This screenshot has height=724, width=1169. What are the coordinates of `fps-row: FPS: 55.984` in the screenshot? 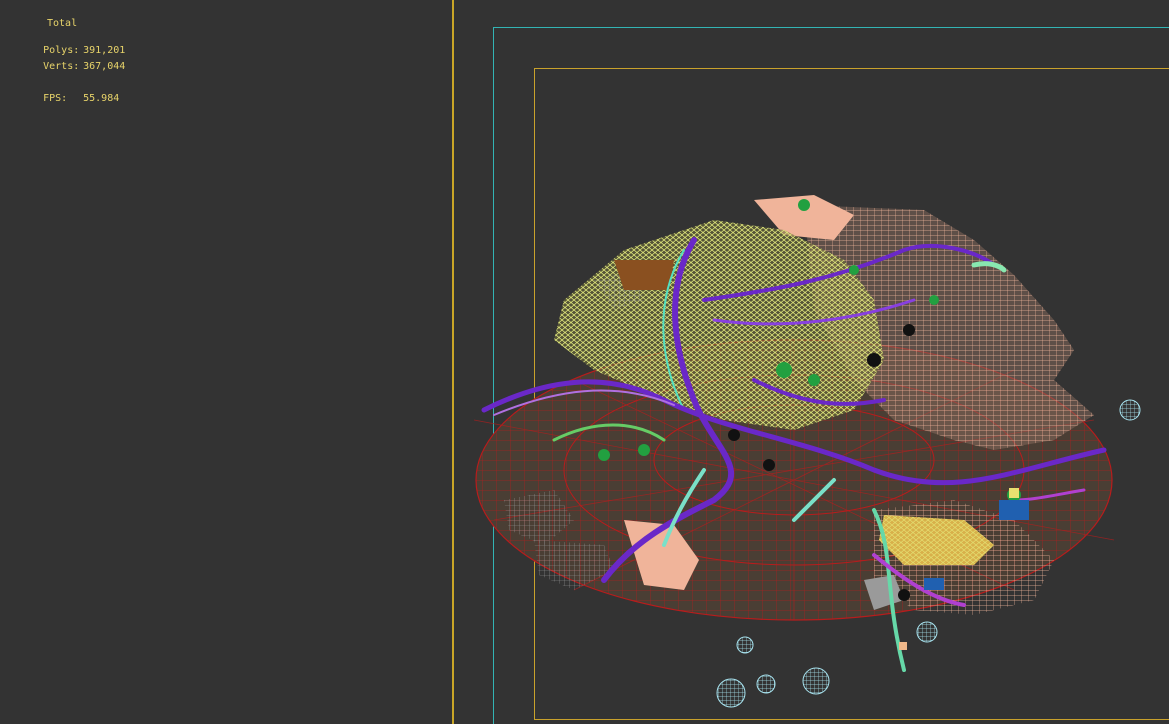 It's located at (63, 98).